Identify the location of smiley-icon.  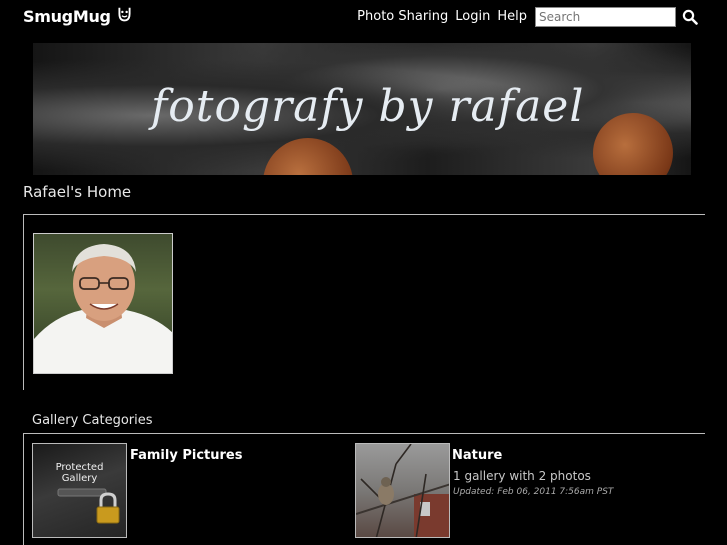
(124, 14).